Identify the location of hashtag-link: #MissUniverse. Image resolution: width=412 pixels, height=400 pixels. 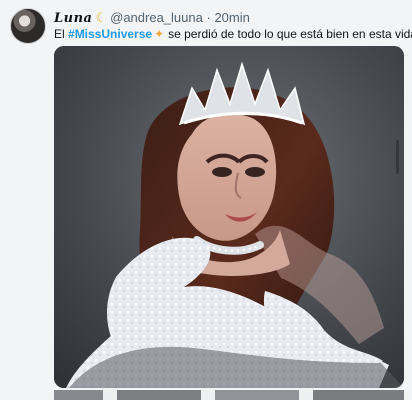
(110, 34).